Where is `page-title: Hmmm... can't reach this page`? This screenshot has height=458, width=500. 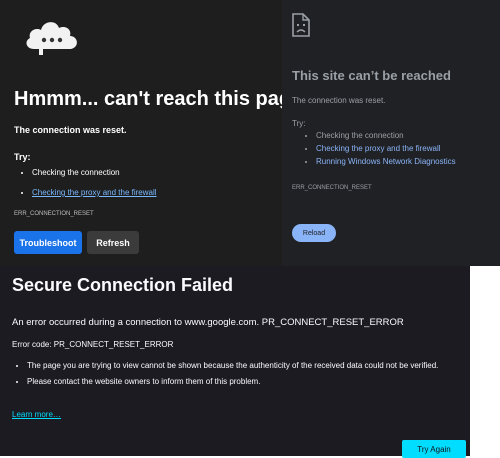 page-title: Hmmm... can't reach this page is located at coordinates (158, 99).